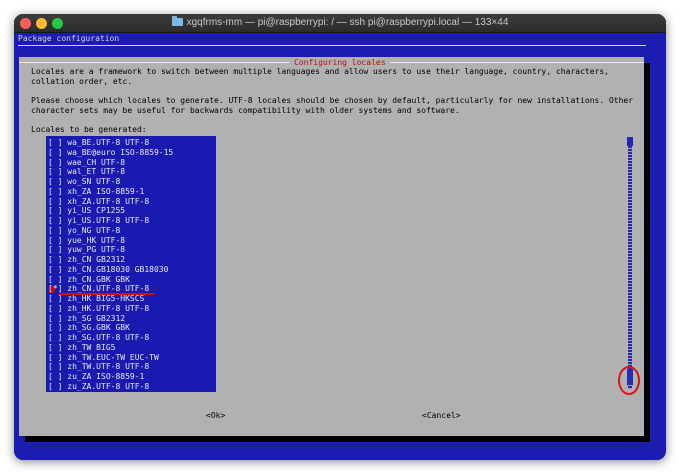 The height and width of the screenshot is (475, 680). I want to click on scrollbar-track, so click(630, 263).